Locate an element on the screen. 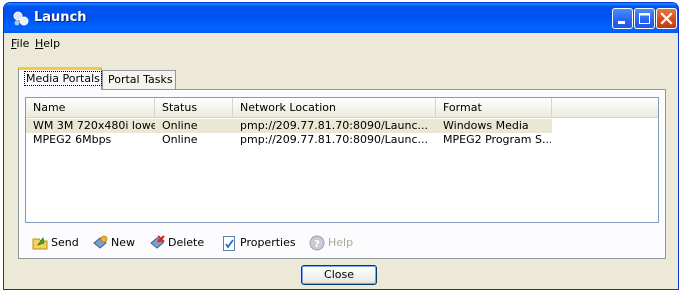  tab-portal-tasks: Portal Tasks is located at coordinates (139, 79).